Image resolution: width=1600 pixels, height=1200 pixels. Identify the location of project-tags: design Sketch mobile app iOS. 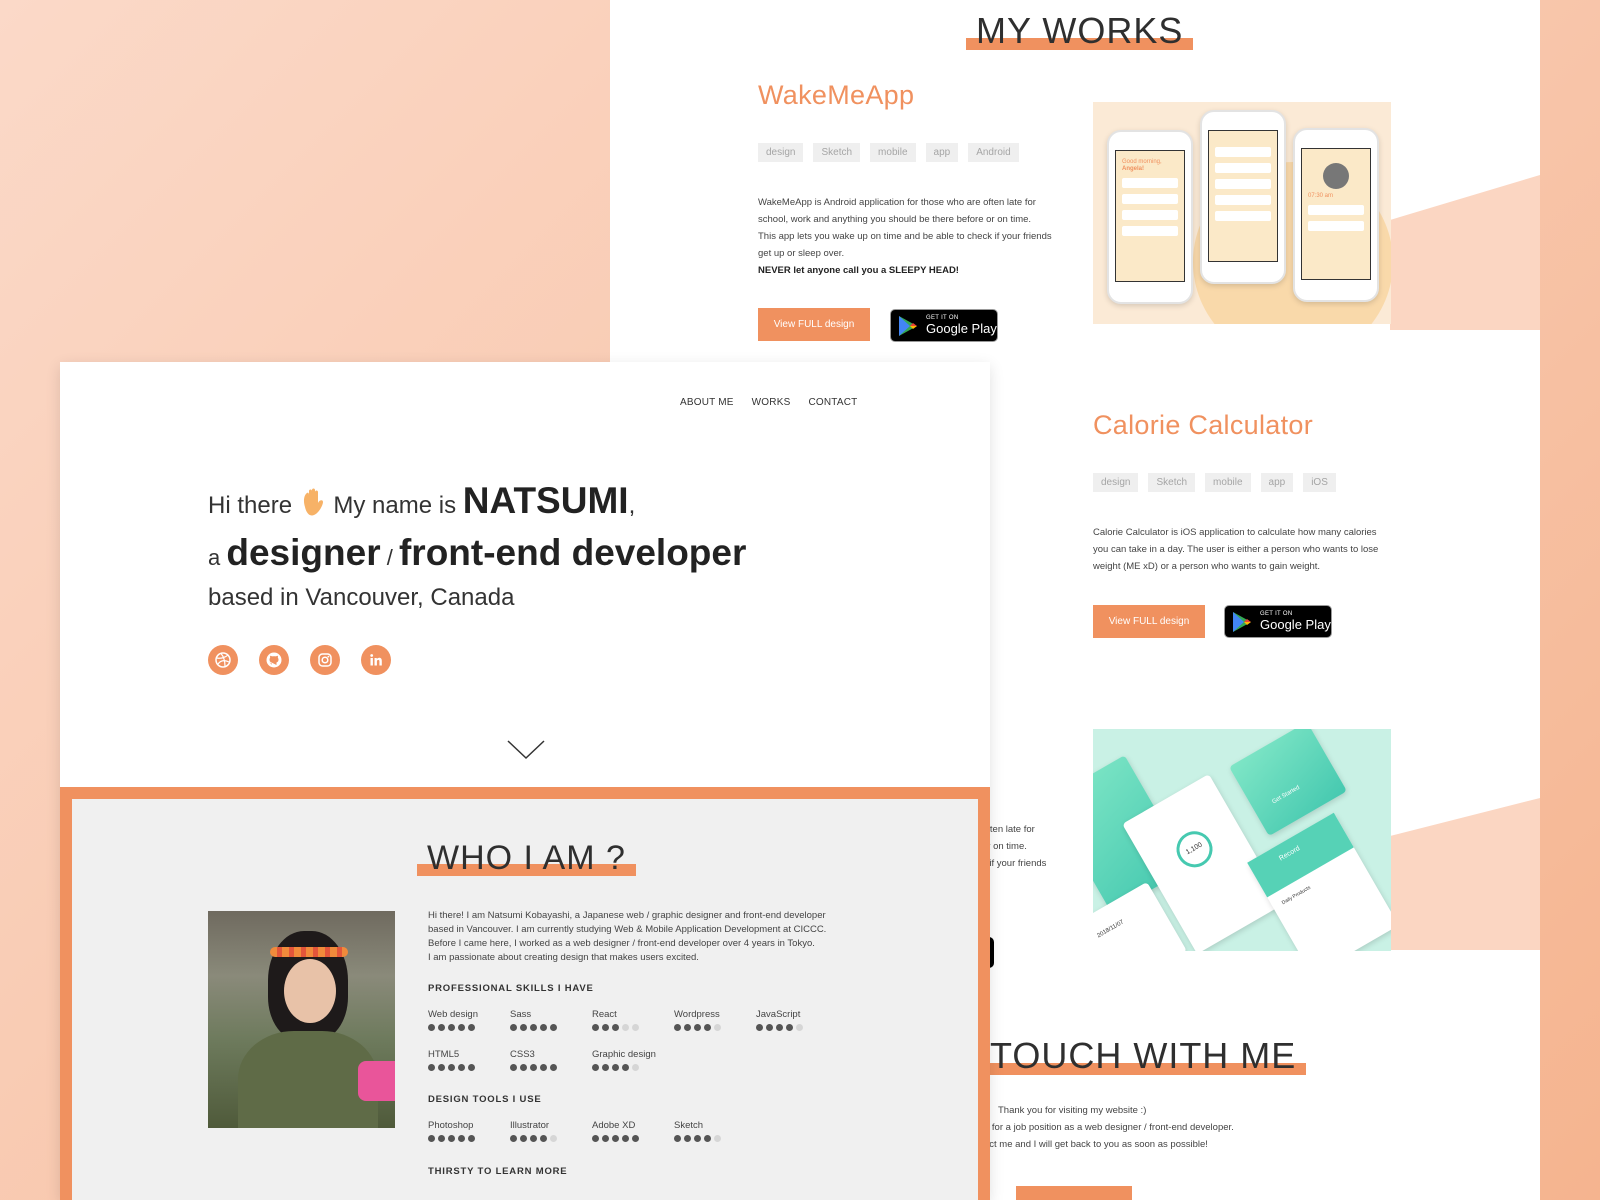
(1214, 482).